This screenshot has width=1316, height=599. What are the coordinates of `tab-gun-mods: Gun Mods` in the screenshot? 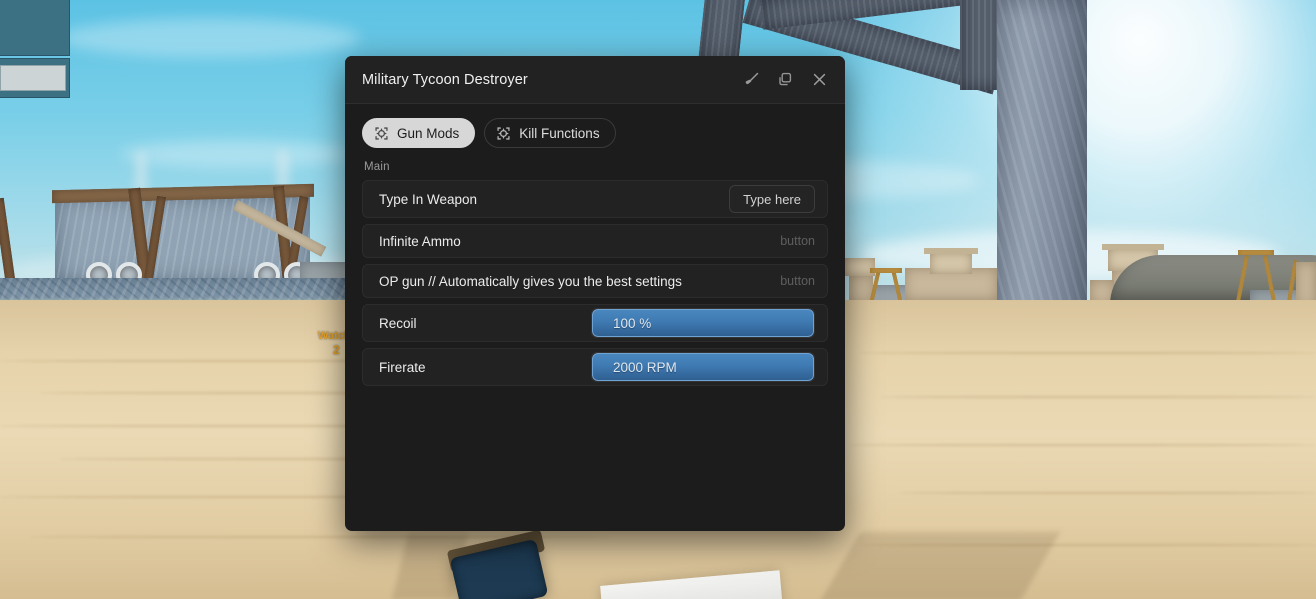 It's located at (419, 133).